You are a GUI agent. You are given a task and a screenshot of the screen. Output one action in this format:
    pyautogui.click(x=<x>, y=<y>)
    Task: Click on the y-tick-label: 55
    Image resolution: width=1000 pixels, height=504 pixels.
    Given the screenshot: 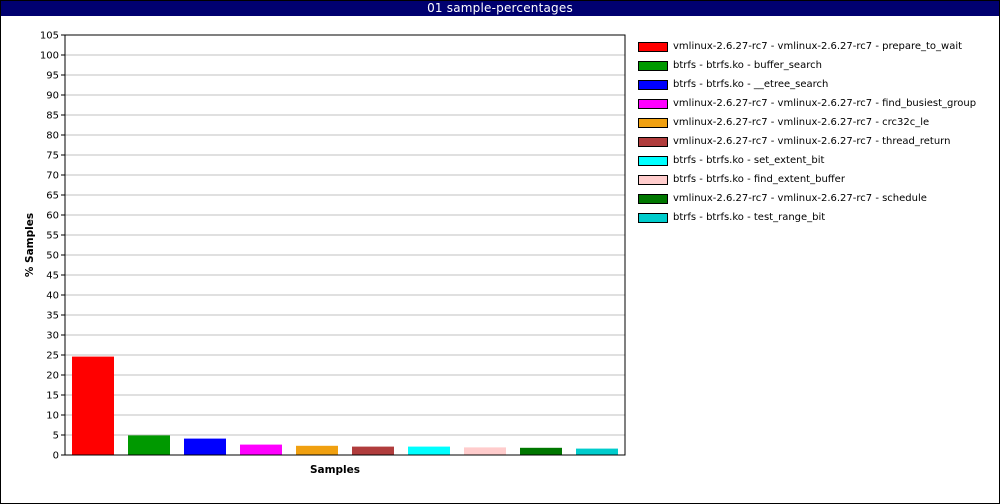 What is the action you would take?
    pyautogui.click(x=52, y=236)
    